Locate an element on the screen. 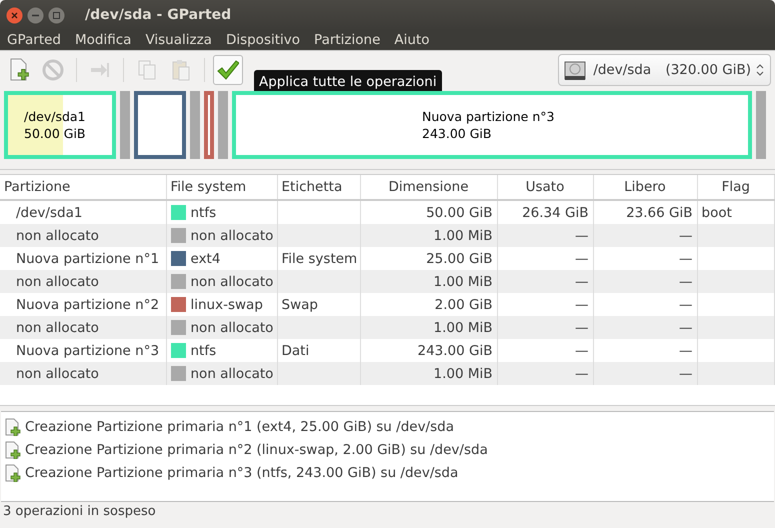 The height and width of the screenshot is (528, 775). partition-size: 243.00 GiB is located at coordinates (457, 133).